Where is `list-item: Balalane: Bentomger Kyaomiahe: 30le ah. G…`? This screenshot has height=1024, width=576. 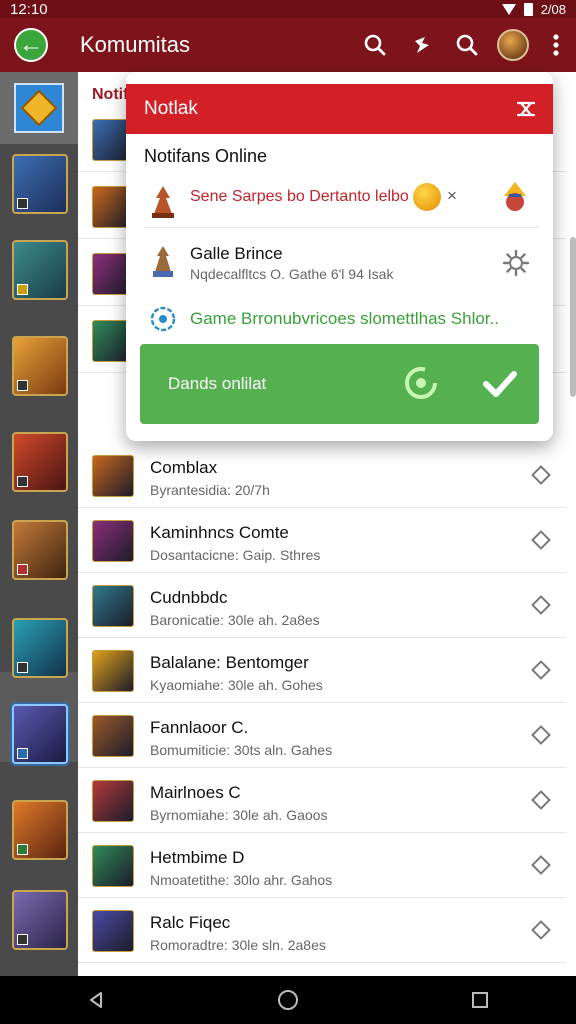 list-item: Balalane: Bentomger Kyaomiahe: 30le ah. G… is located at coordinates (322, 671).